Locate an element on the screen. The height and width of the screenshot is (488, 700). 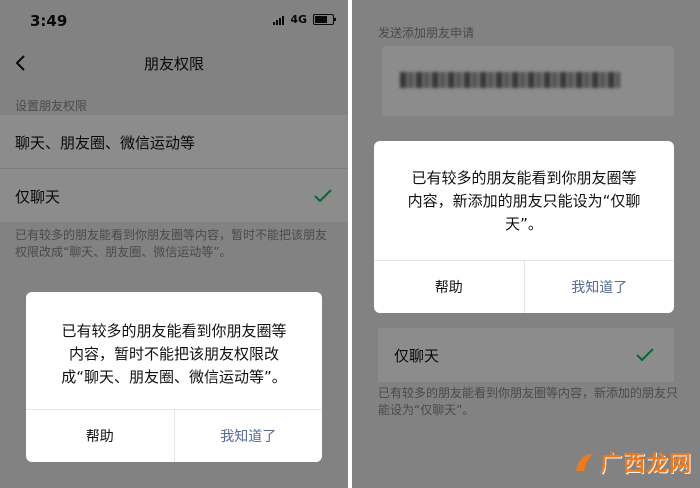
watermark-mark-icon is located at coordinates (584, 462).